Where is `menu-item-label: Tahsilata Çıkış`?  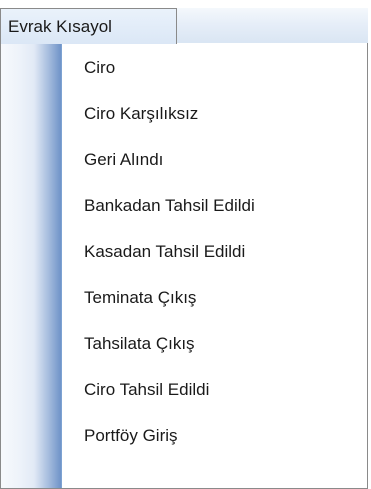 menu-item-label: Tahsilata Çıkış is located at coordinates (139, 343).